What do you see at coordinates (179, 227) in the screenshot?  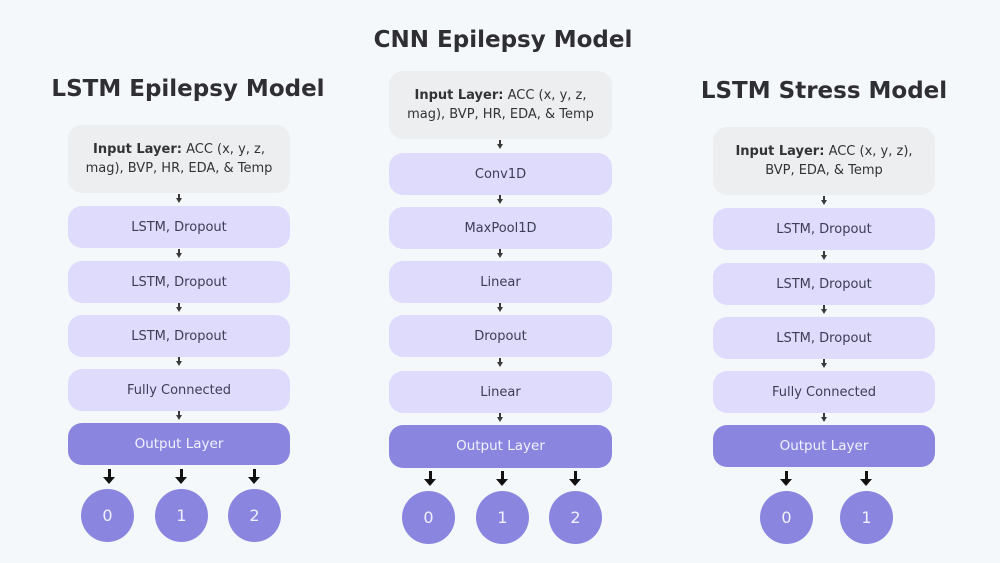 I see `lstm-epilepsy-layer-1: LSTM, Dropout` at bounding box center [179, 227].